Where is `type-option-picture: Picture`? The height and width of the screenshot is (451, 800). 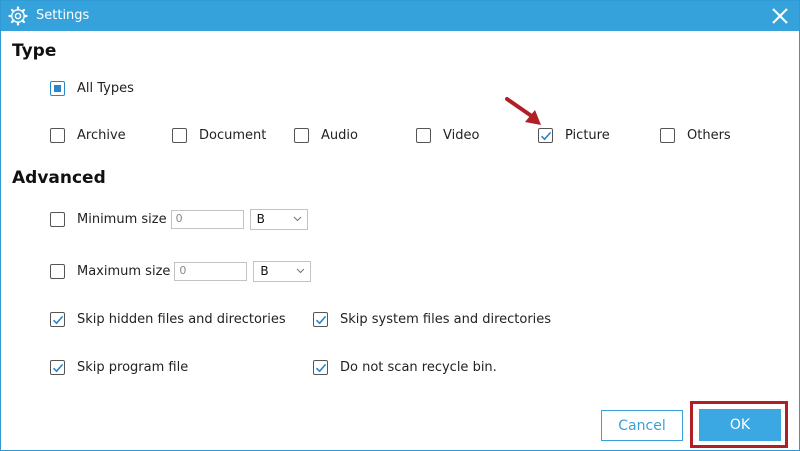
type-option-picture: Picture is located at coordinates (574, 135).